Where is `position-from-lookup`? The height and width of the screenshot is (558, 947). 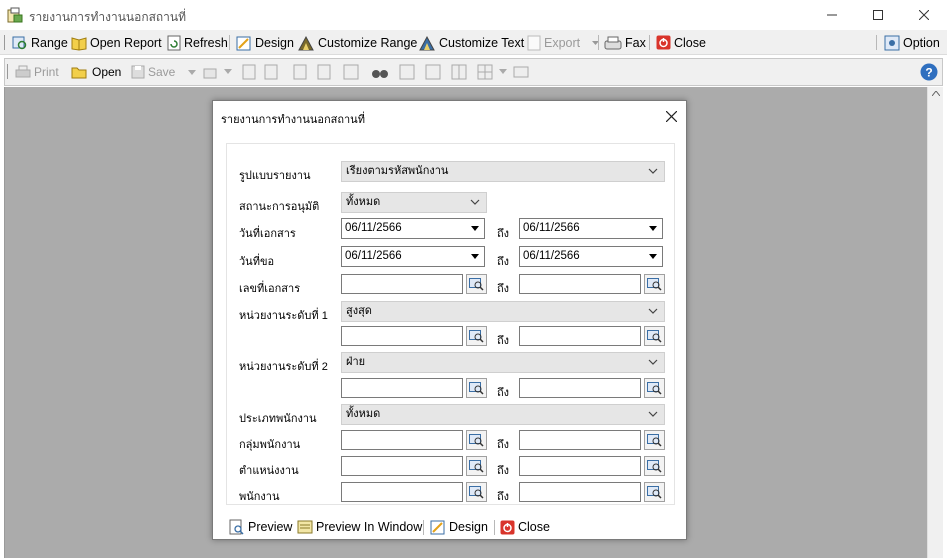 position-from-lookup is located at coordinates (476, 466).